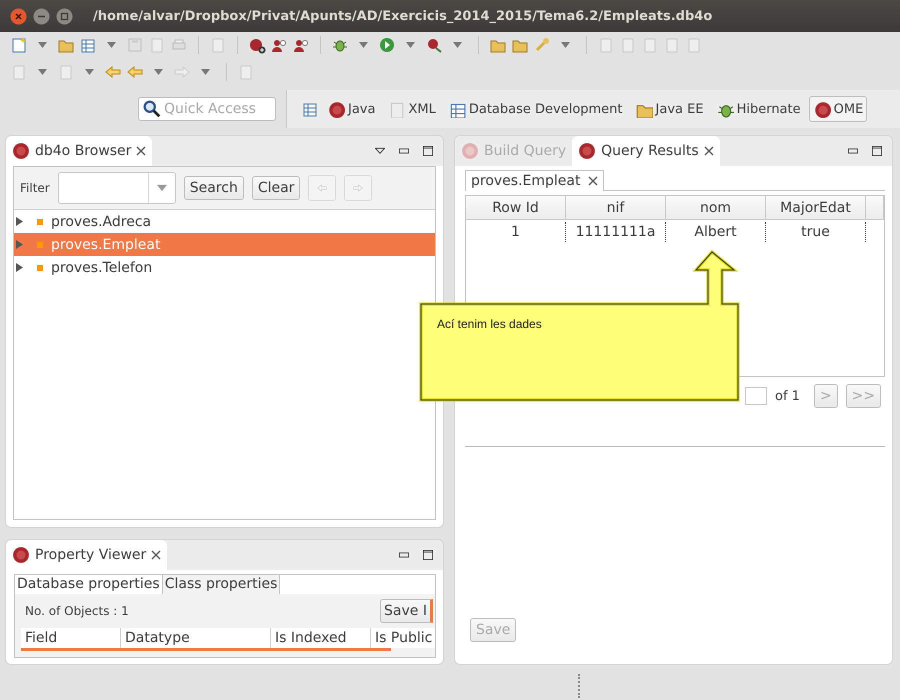 Image resolution: width=900 pixels, height=700 pixels. I want to click on database-add-icon, so click(257, 45).